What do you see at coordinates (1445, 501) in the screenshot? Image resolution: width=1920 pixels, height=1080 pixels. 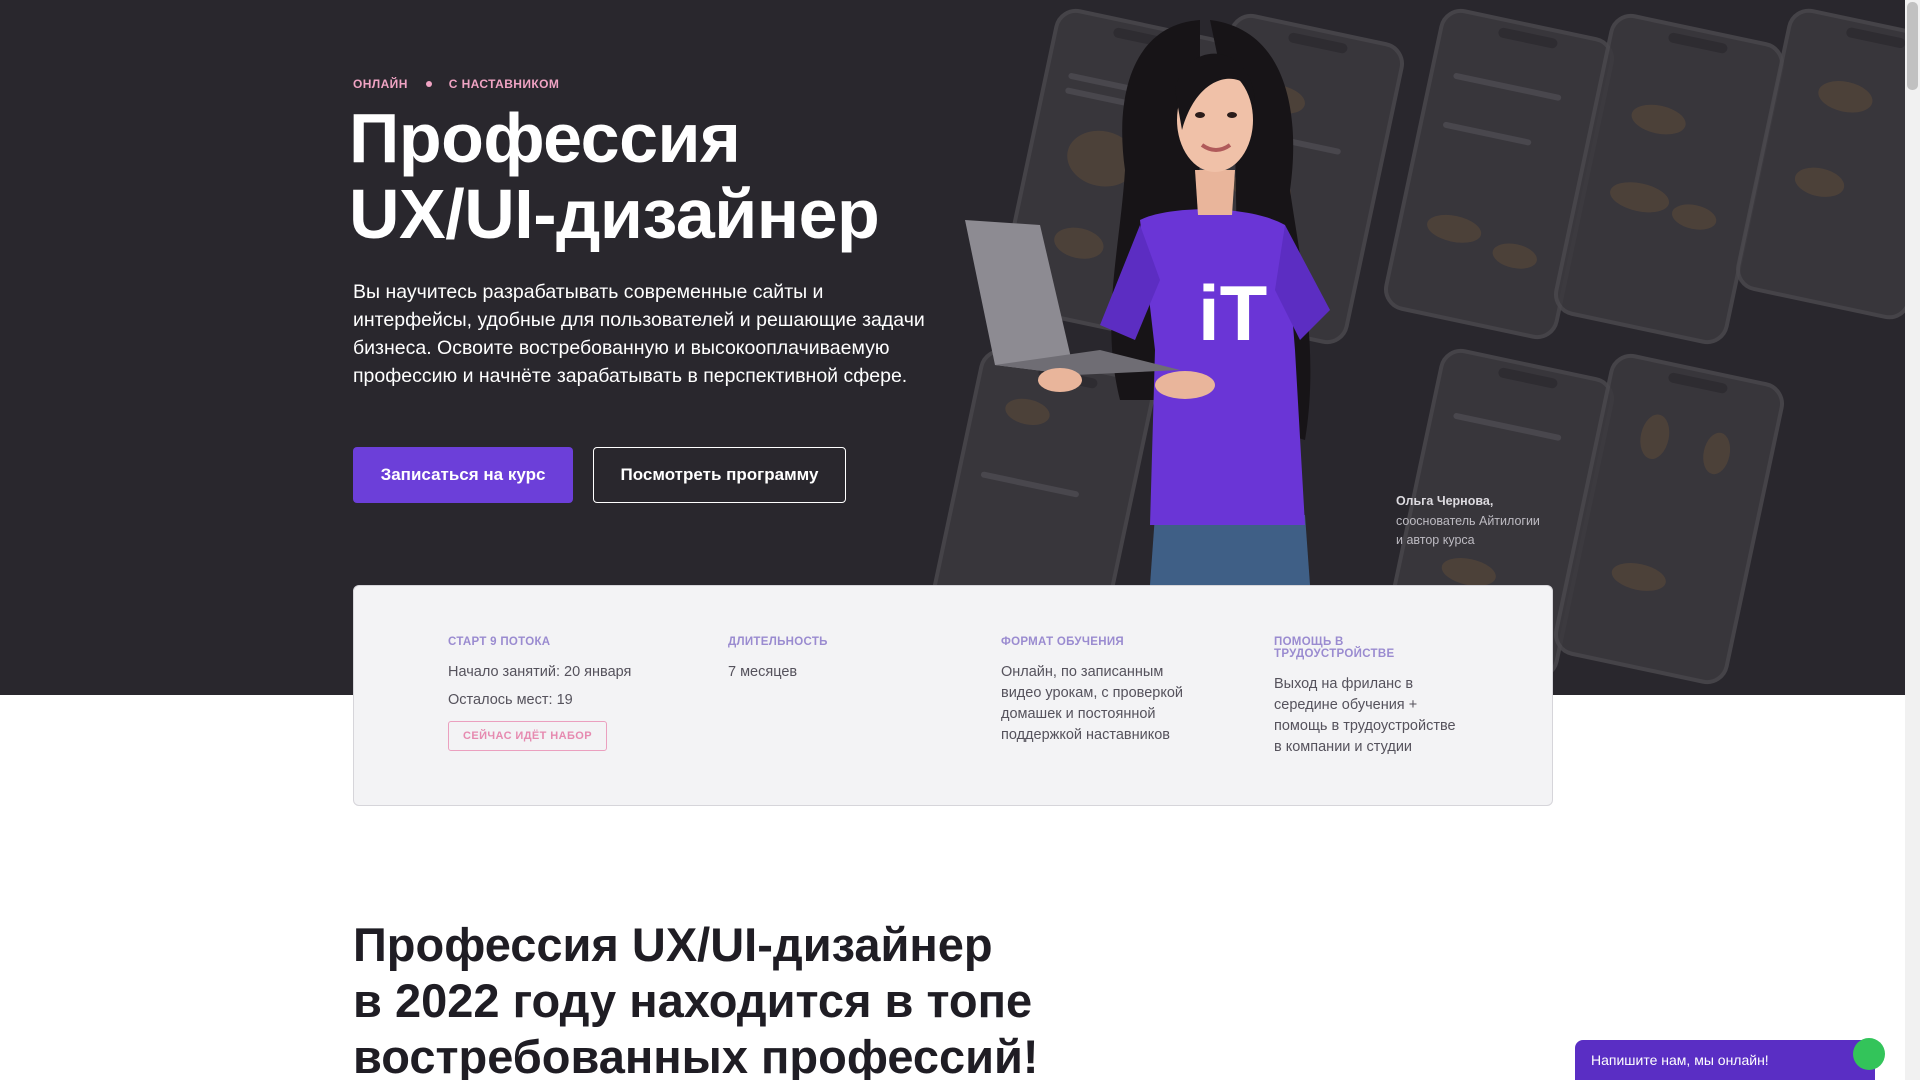 I see `instructor-name: Ольга Чернова,` at bounding box center [1445, 501].